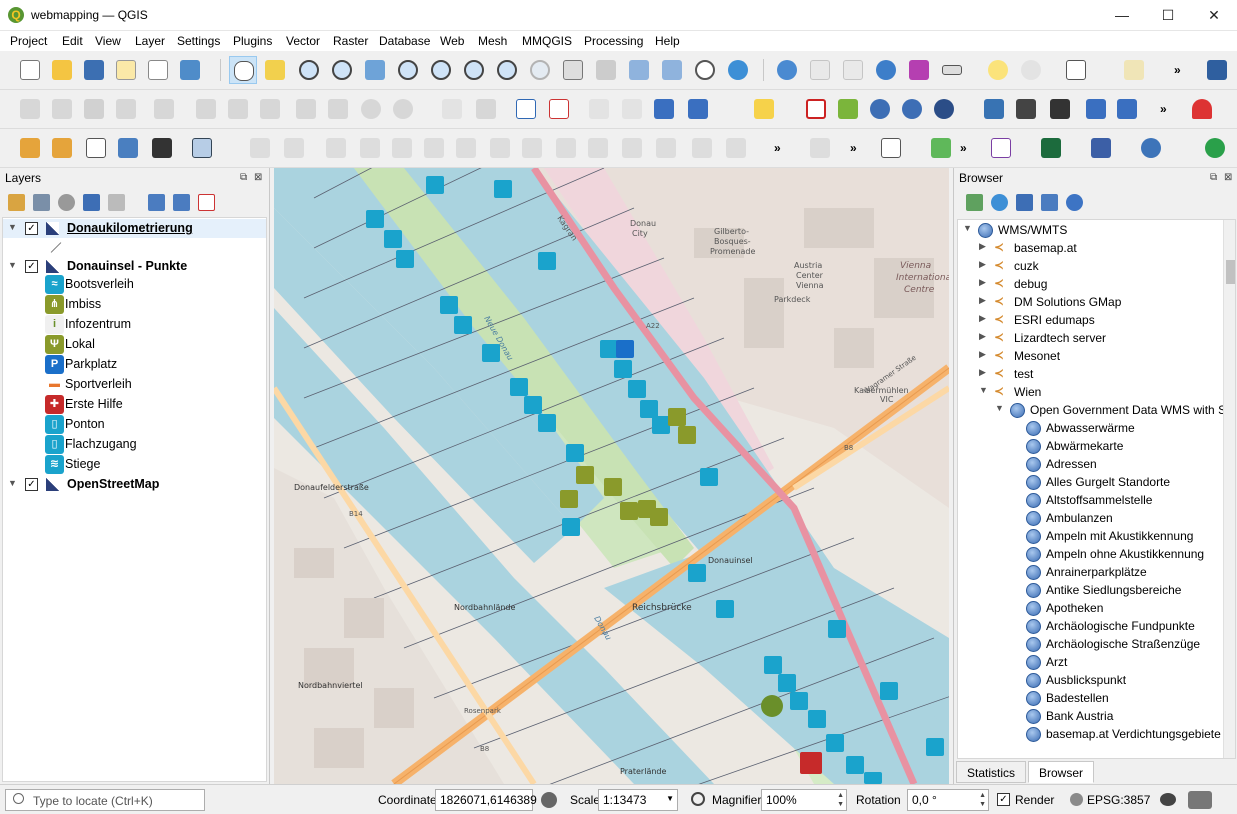 The height and width of the screenshot is (814, 1237). What do you see at coordinates (638, 800) in the screenshot?
I see `scale-field: 1:13473 ▼` at bounding box center [638, 800].